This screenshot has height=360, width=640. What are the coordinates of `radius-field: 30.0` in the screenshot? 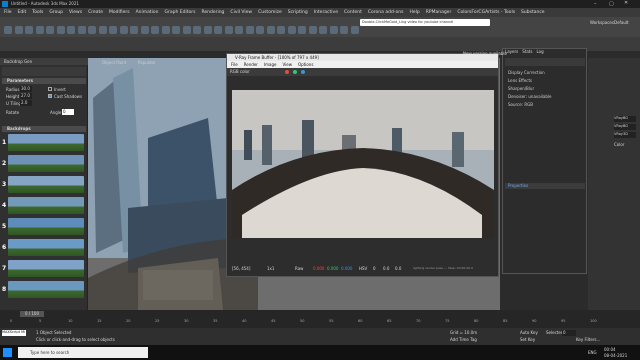 It's located at (26, 89).